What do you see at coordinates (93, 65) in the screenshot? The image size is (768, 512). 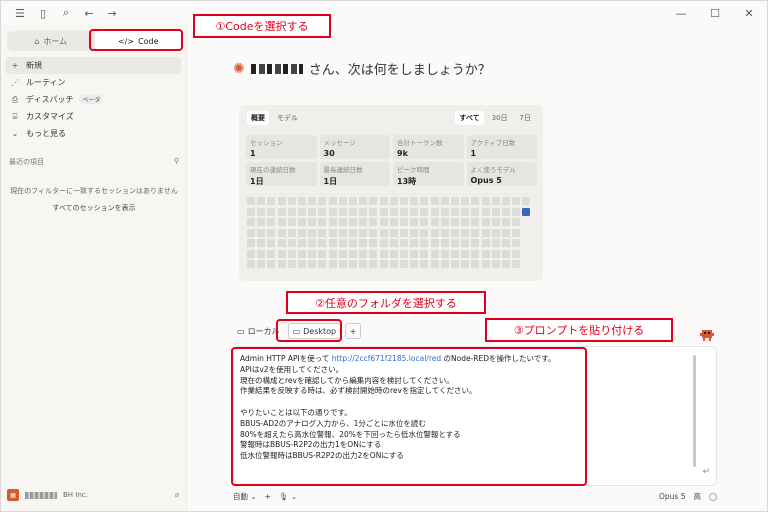 I see `sidebar-item-new: + 新規` at bounding box center [93, 65].